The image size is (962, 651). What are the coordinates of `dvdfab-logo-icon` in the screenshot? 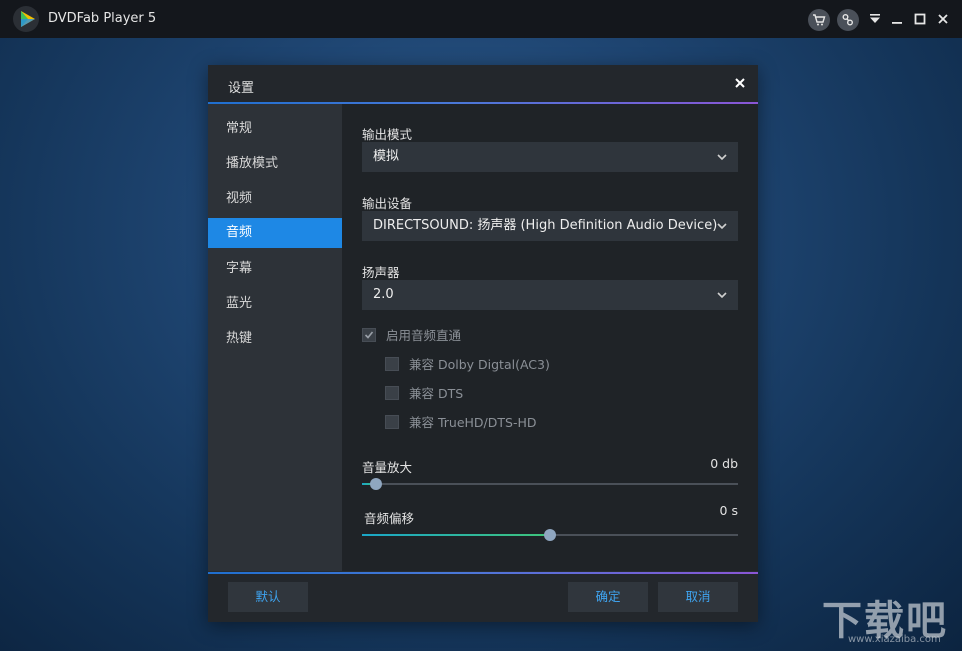 It's located at (26, 19).